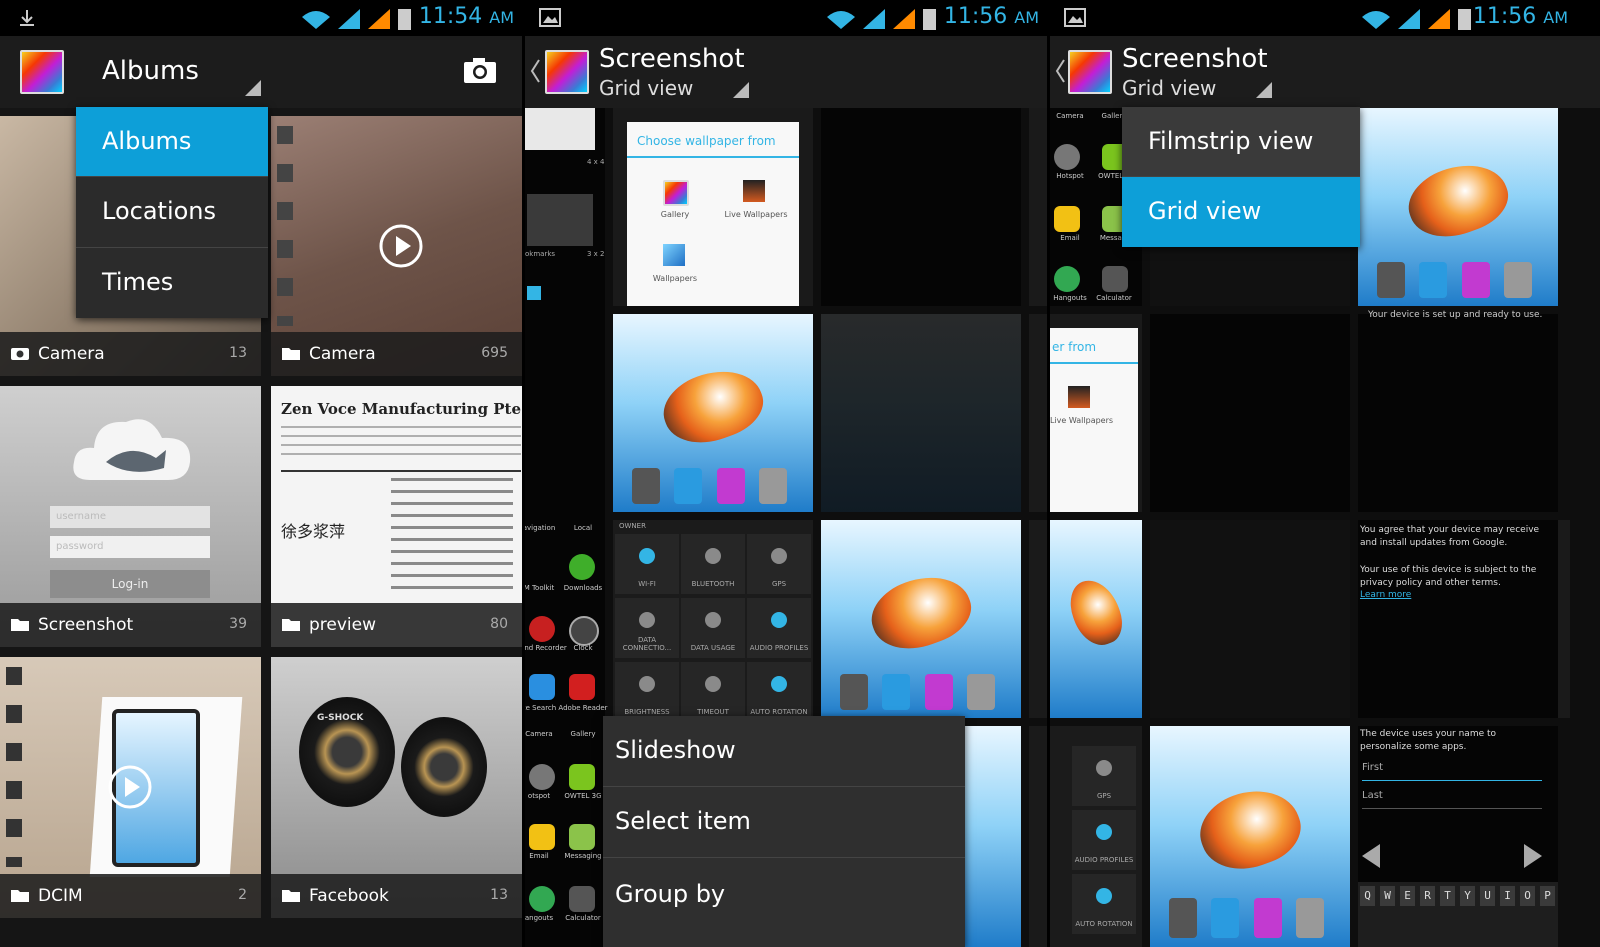  What do you see at coordinates (27, 18) in the screenshot?
I see `download-icon` at bounding box center [27, 18].